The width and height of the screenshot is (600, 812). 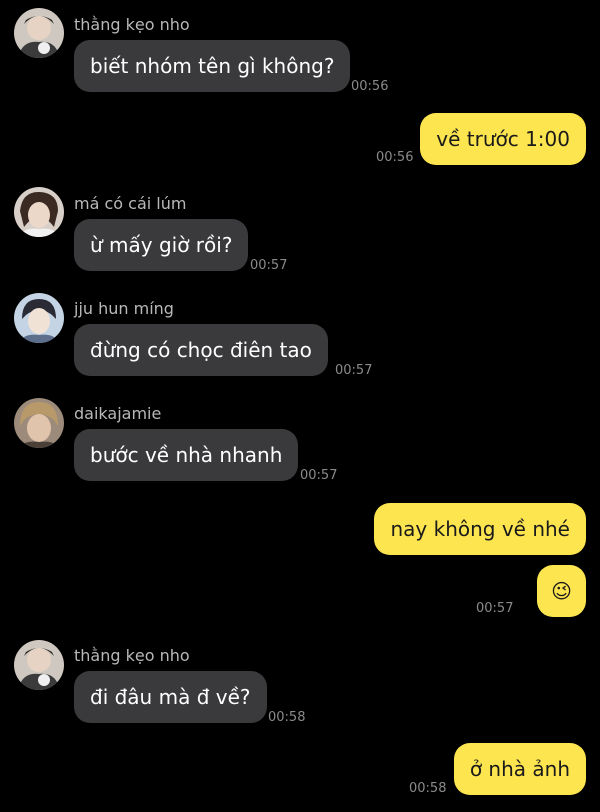 I want to click on message-bubble-outgoing: về trước 1:00, so click(x=503, y=139).